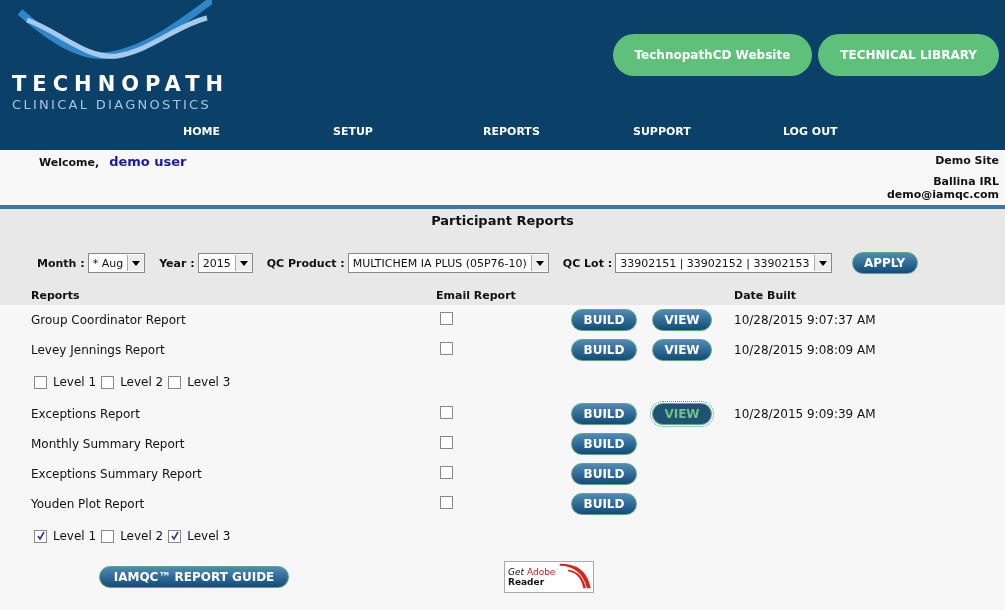 This screenshot has height=610, width=1005. What do you see at coordinates (805, 414) in the screenshot?
I see `date-built: 10/28/2015 9:09:39 AM` at bounding box center [805, 414].